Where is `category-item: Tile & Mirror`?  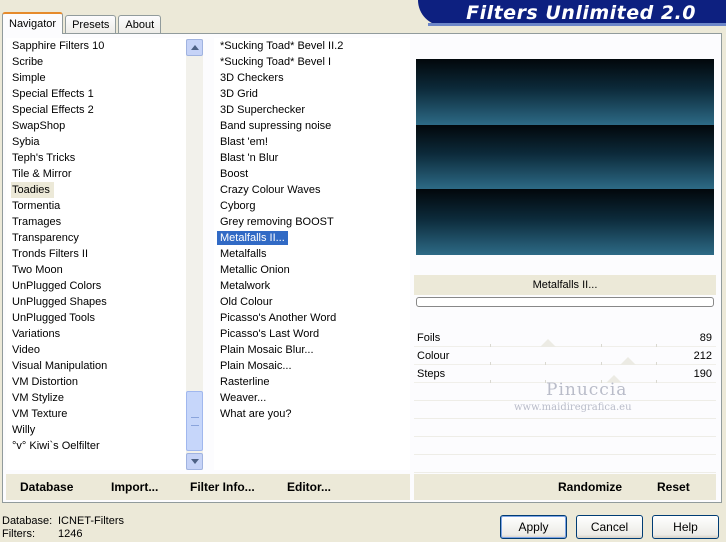 category-item: Tile & Mirror is located at coordinates (104, 174).